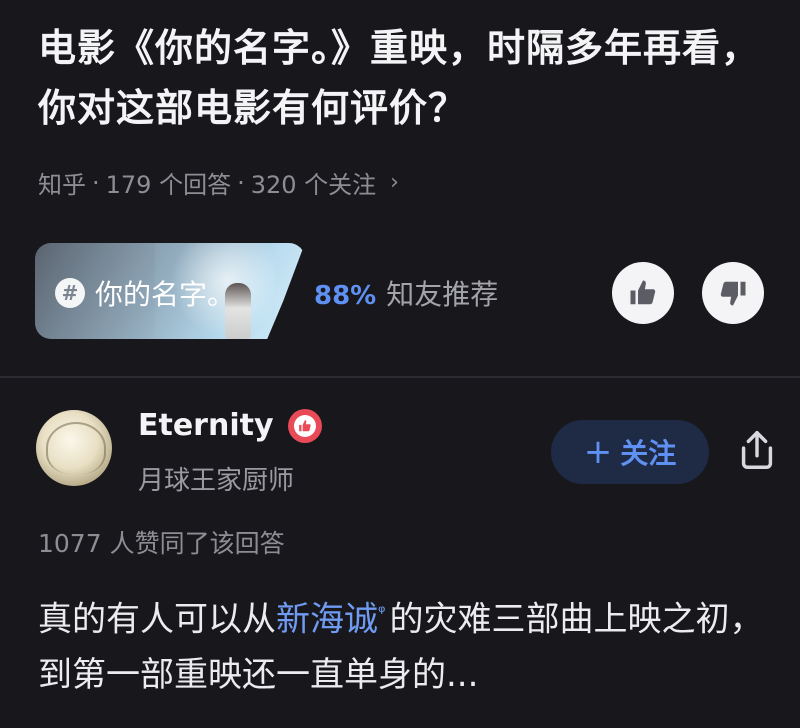 The height and width of the screenshot is (728, 800). I want to click on avatar-illustration, so click(76, 448).